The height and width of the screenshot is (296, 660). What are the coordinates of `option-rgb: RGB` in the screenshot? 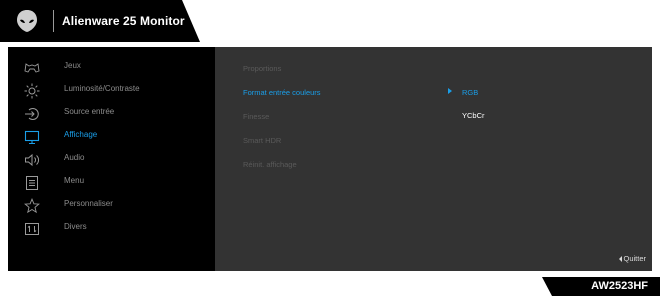 It's located at (470, 92).